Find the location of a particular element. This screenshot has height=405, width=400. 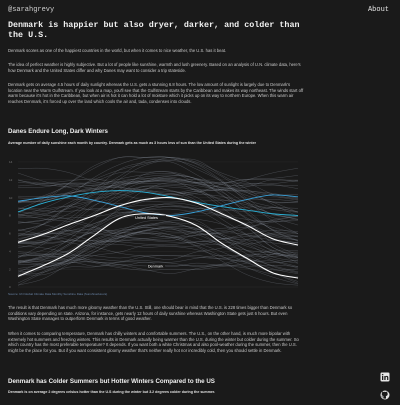

github-icon is located at coordinates (385, 393).